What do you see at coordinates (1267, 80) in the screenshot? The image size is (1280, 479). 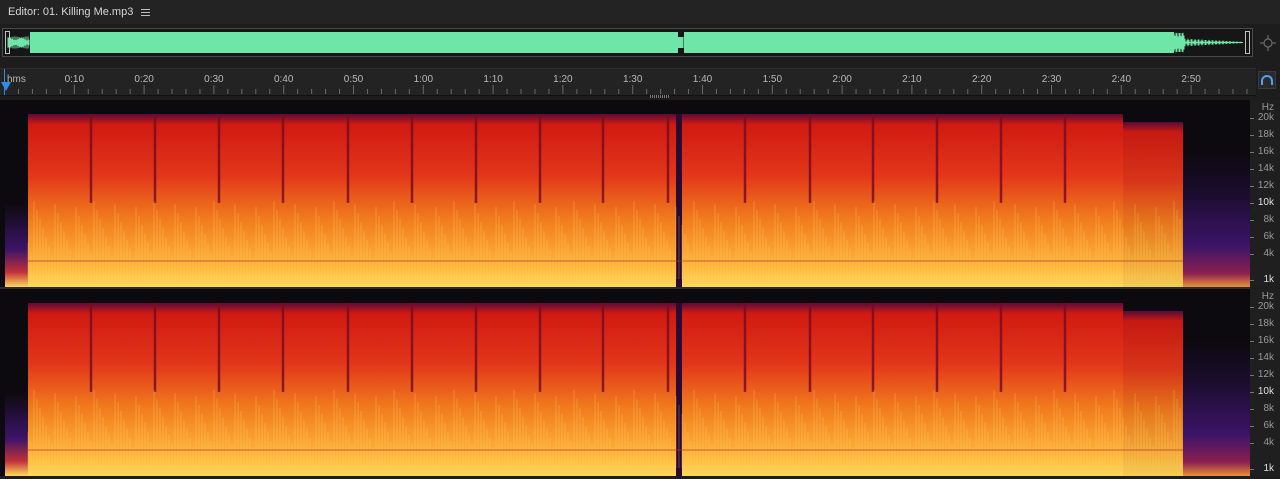 I see `magnet-snap-icon` at bounding box center [1267, 80].